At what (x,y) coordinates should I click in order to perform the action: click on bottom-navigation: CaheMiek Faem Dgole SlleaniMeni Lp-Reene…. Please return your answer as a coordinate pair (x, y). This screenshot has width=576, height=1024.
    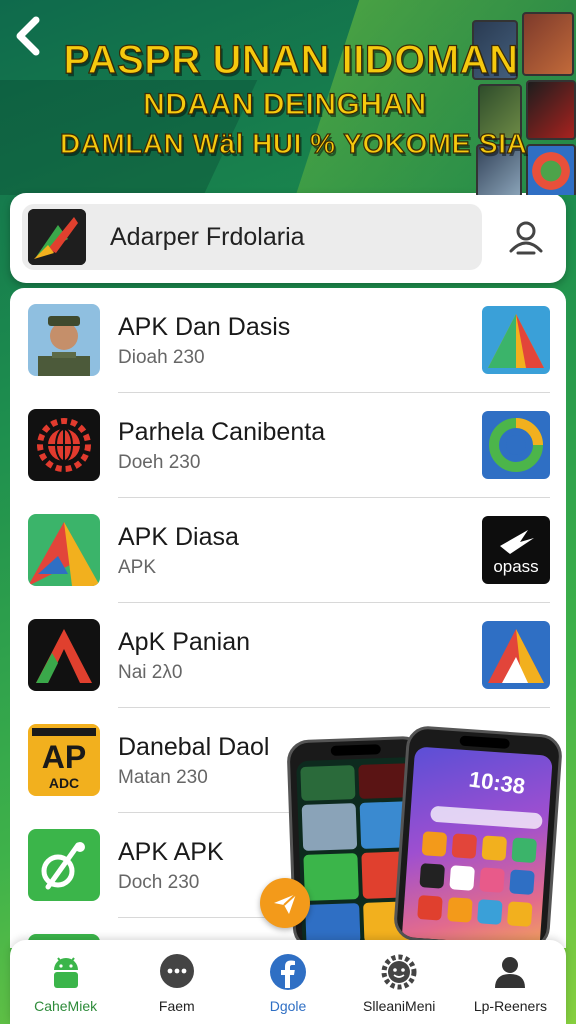
    Looking at the image, I should click on (288, 982).